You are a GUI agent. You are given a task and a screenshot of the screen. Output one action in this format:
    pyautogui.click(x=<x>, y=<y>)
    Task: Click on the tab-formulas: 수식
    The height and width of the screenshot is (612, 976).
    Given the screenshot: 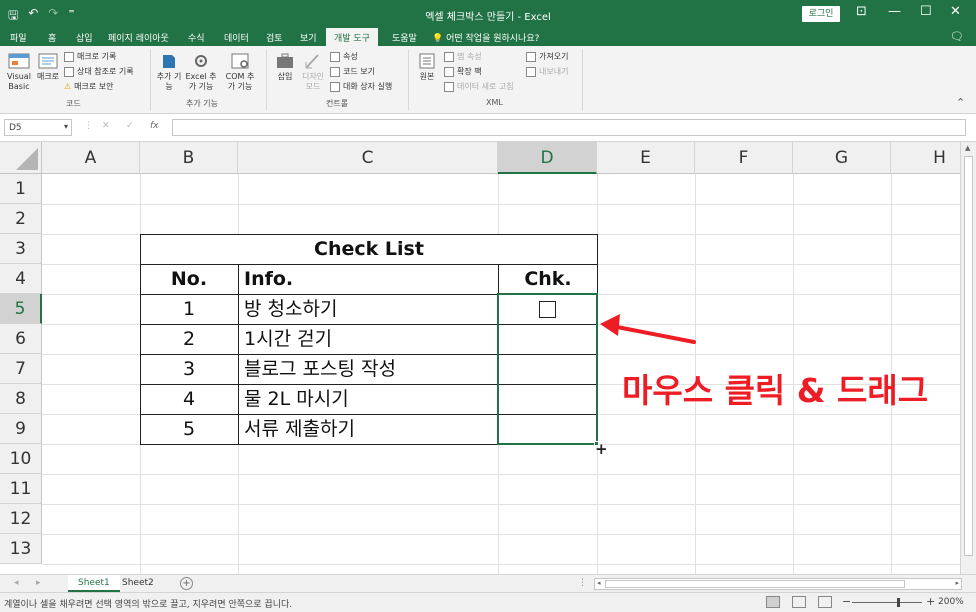 What is the action you would take?
    pyautogui.click(x=196, y=37)
    